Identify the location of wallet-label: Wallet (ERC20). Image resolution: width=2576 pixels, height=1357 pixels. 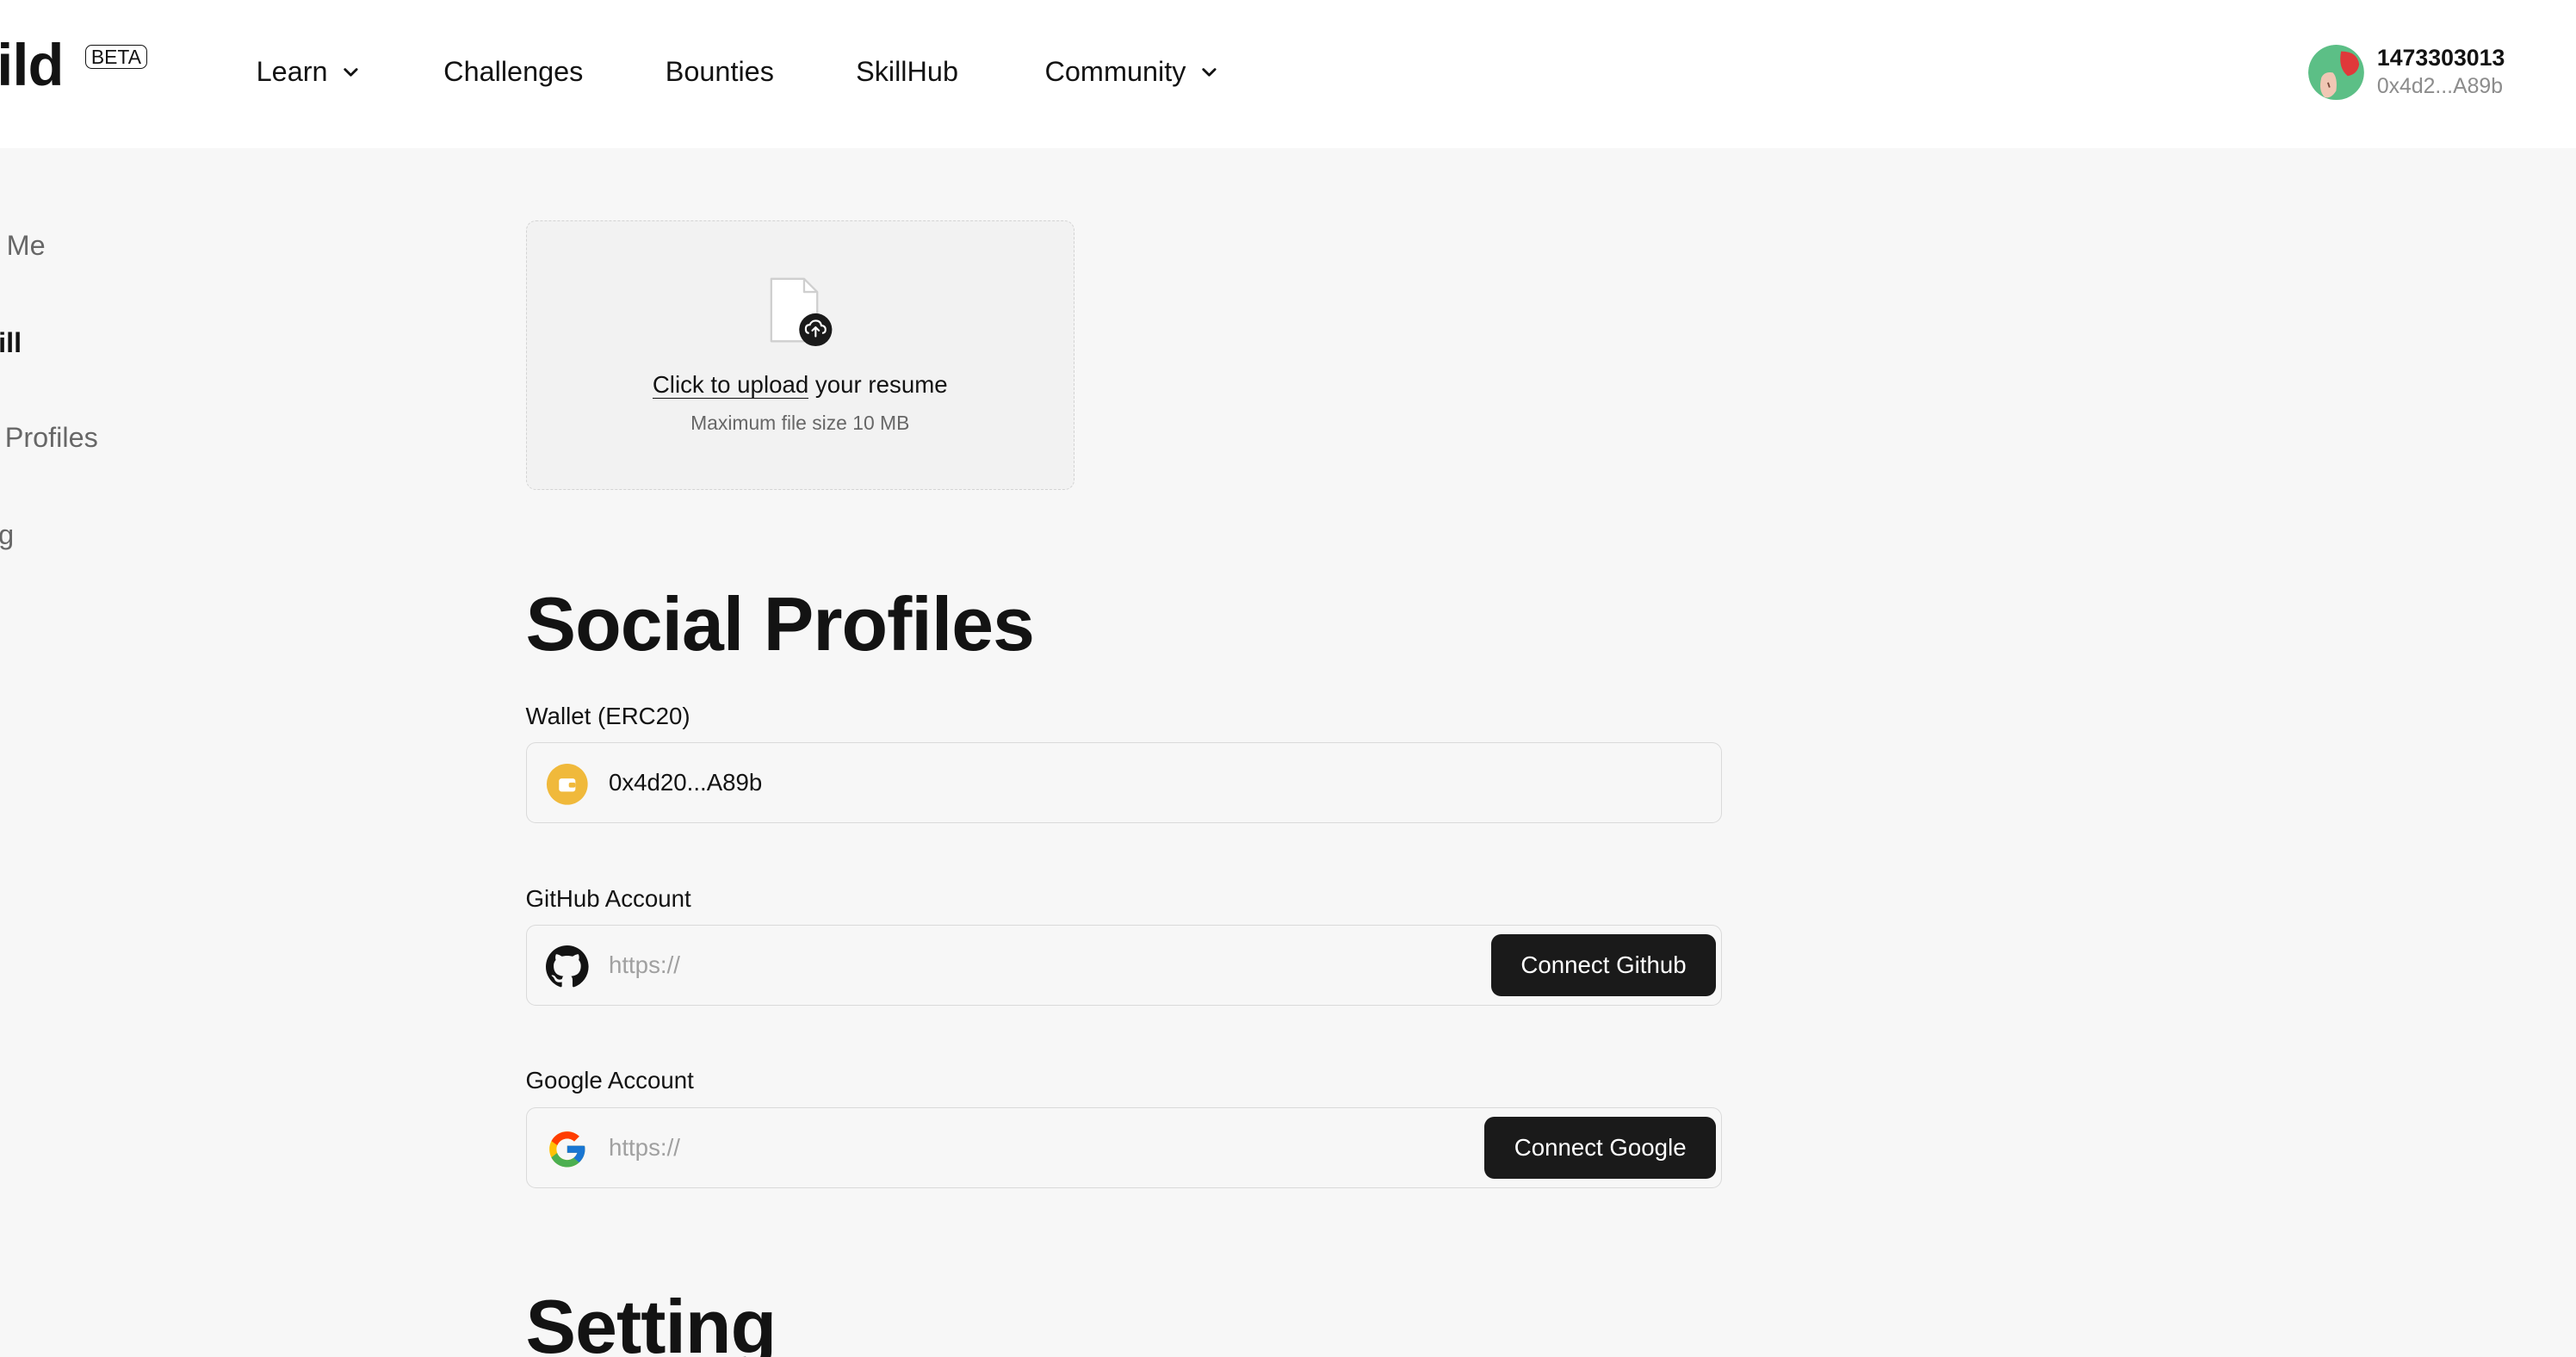
(608, 716).